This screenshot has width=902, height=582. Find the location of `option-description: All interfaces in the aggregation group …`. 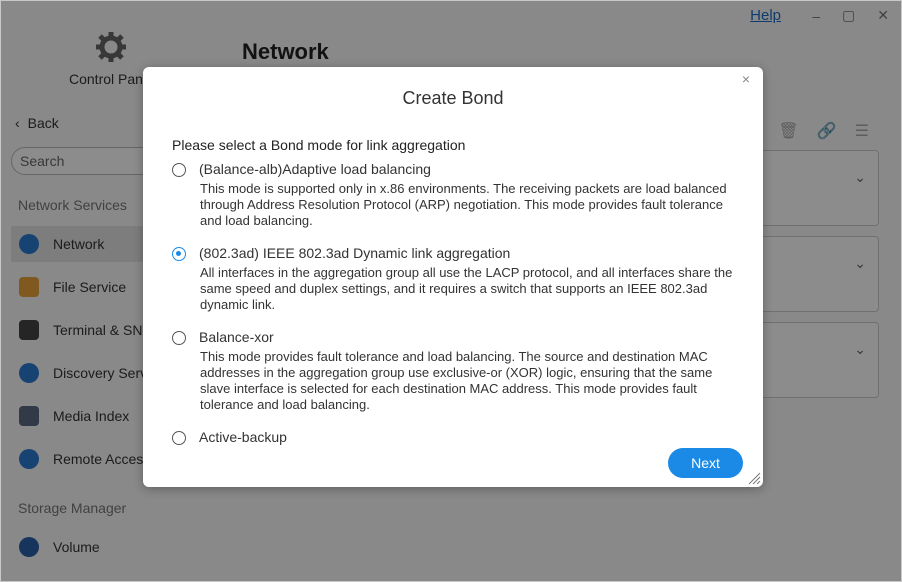

option-description: All interfaces in the aggregation group … is located at coordinates (466, 288).